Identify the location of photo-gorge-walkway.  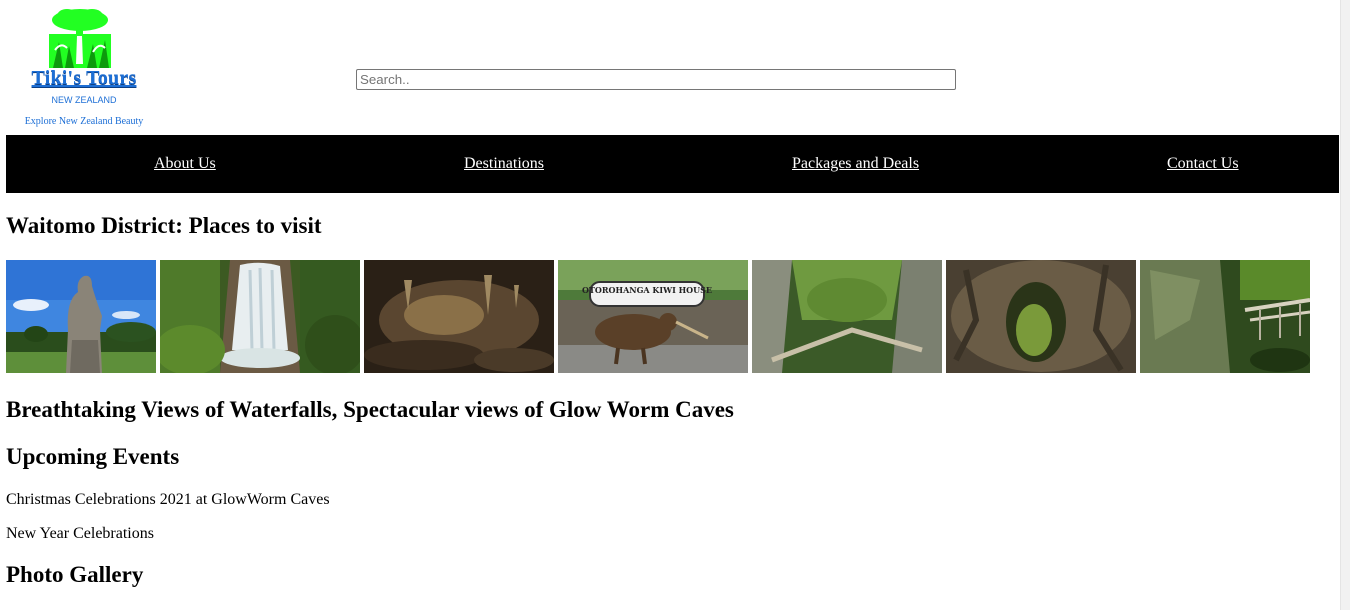
(847, 316).